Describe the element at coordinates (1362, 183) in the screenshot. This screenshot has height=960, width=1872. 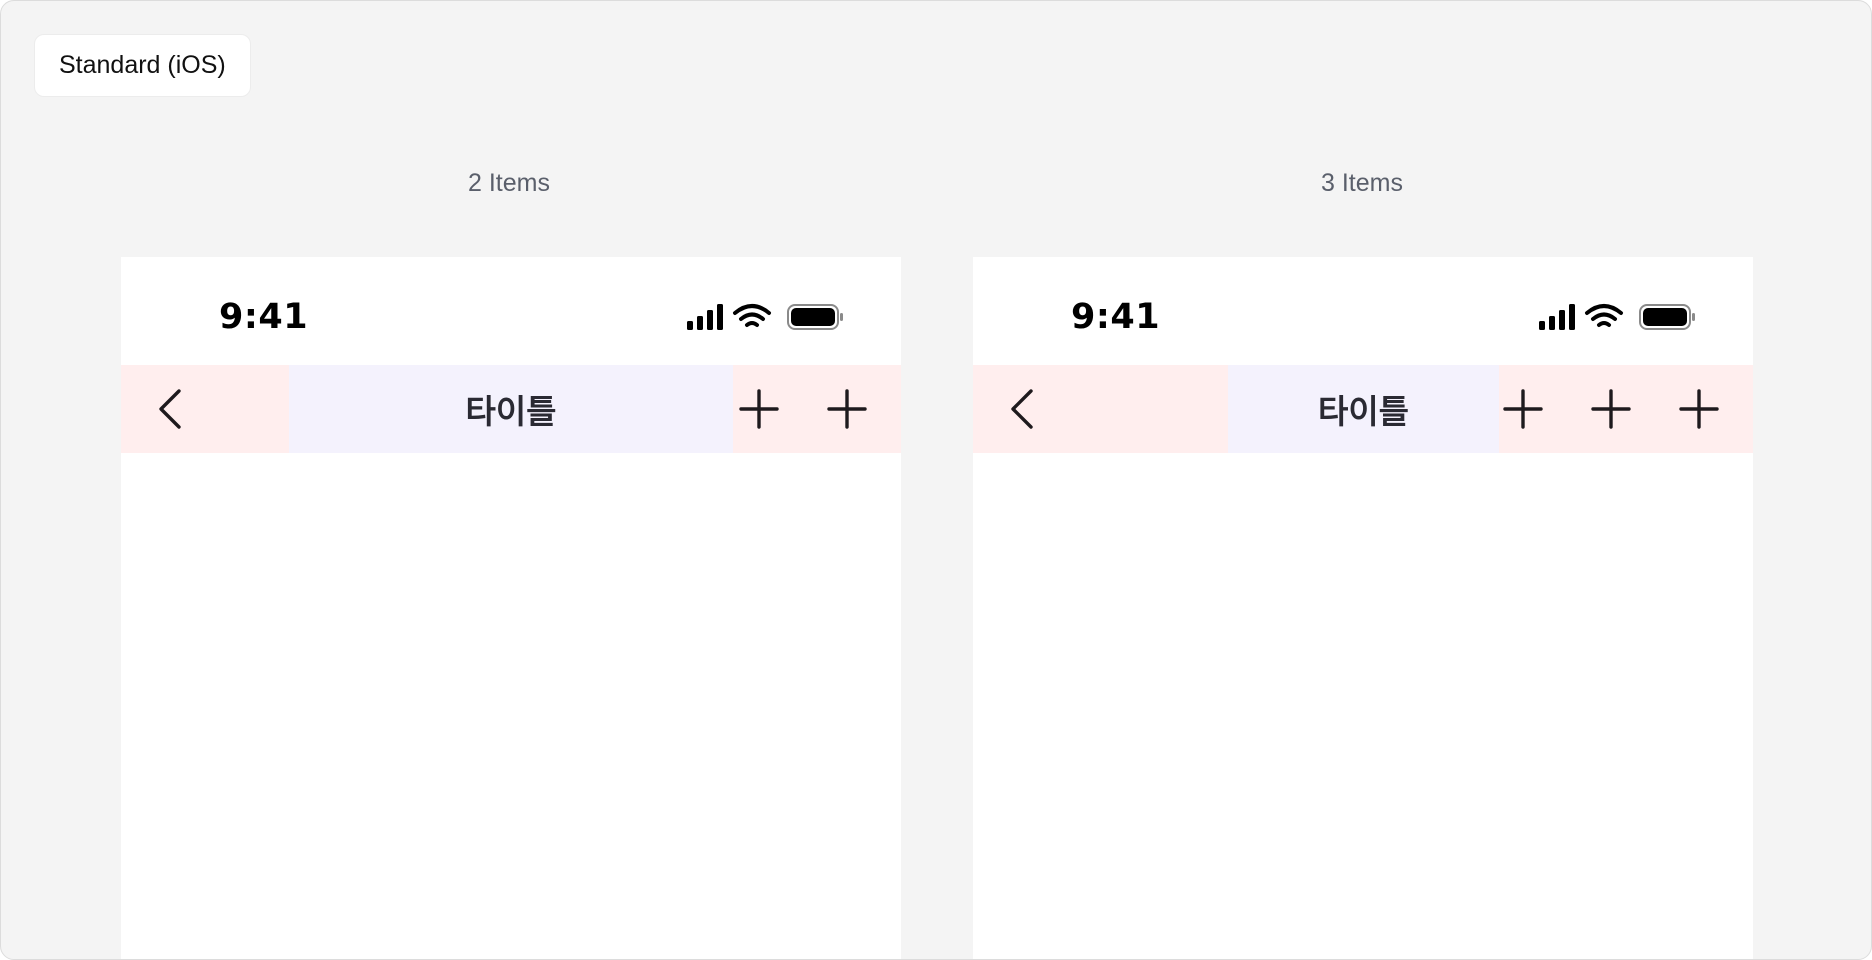
I see `variant-label-3-items: 3 Items` at that location.